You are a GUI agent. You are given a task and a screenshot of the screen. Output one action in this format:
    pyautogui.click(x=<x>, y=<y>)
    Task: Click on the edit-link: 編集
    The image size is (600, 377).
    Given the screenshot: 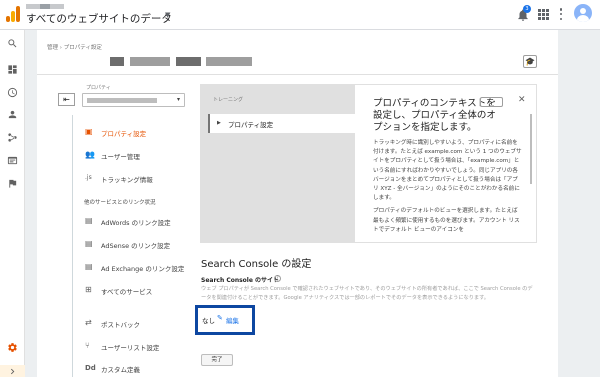 What is the action you would take?
    pyautogui.click(x=232, y=320)
    